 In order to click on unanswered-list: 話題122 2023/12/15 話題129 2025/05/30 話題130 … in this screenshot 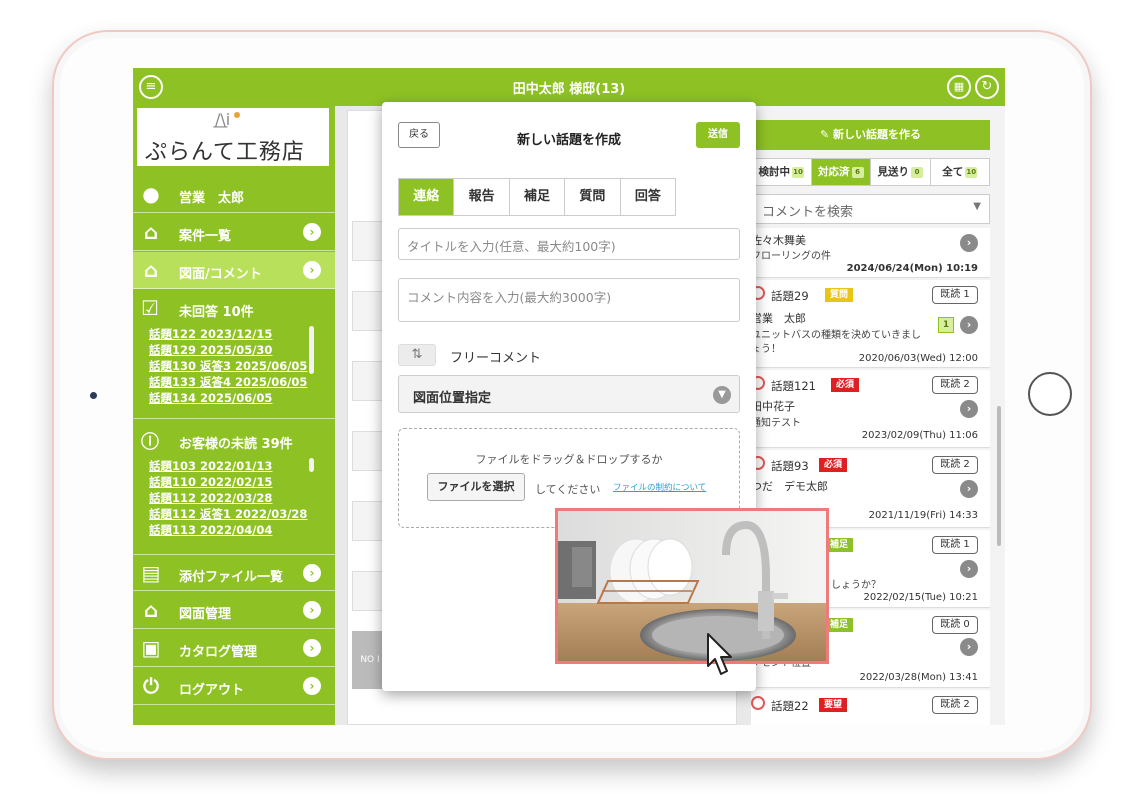, I will do `click(229, 368)`.